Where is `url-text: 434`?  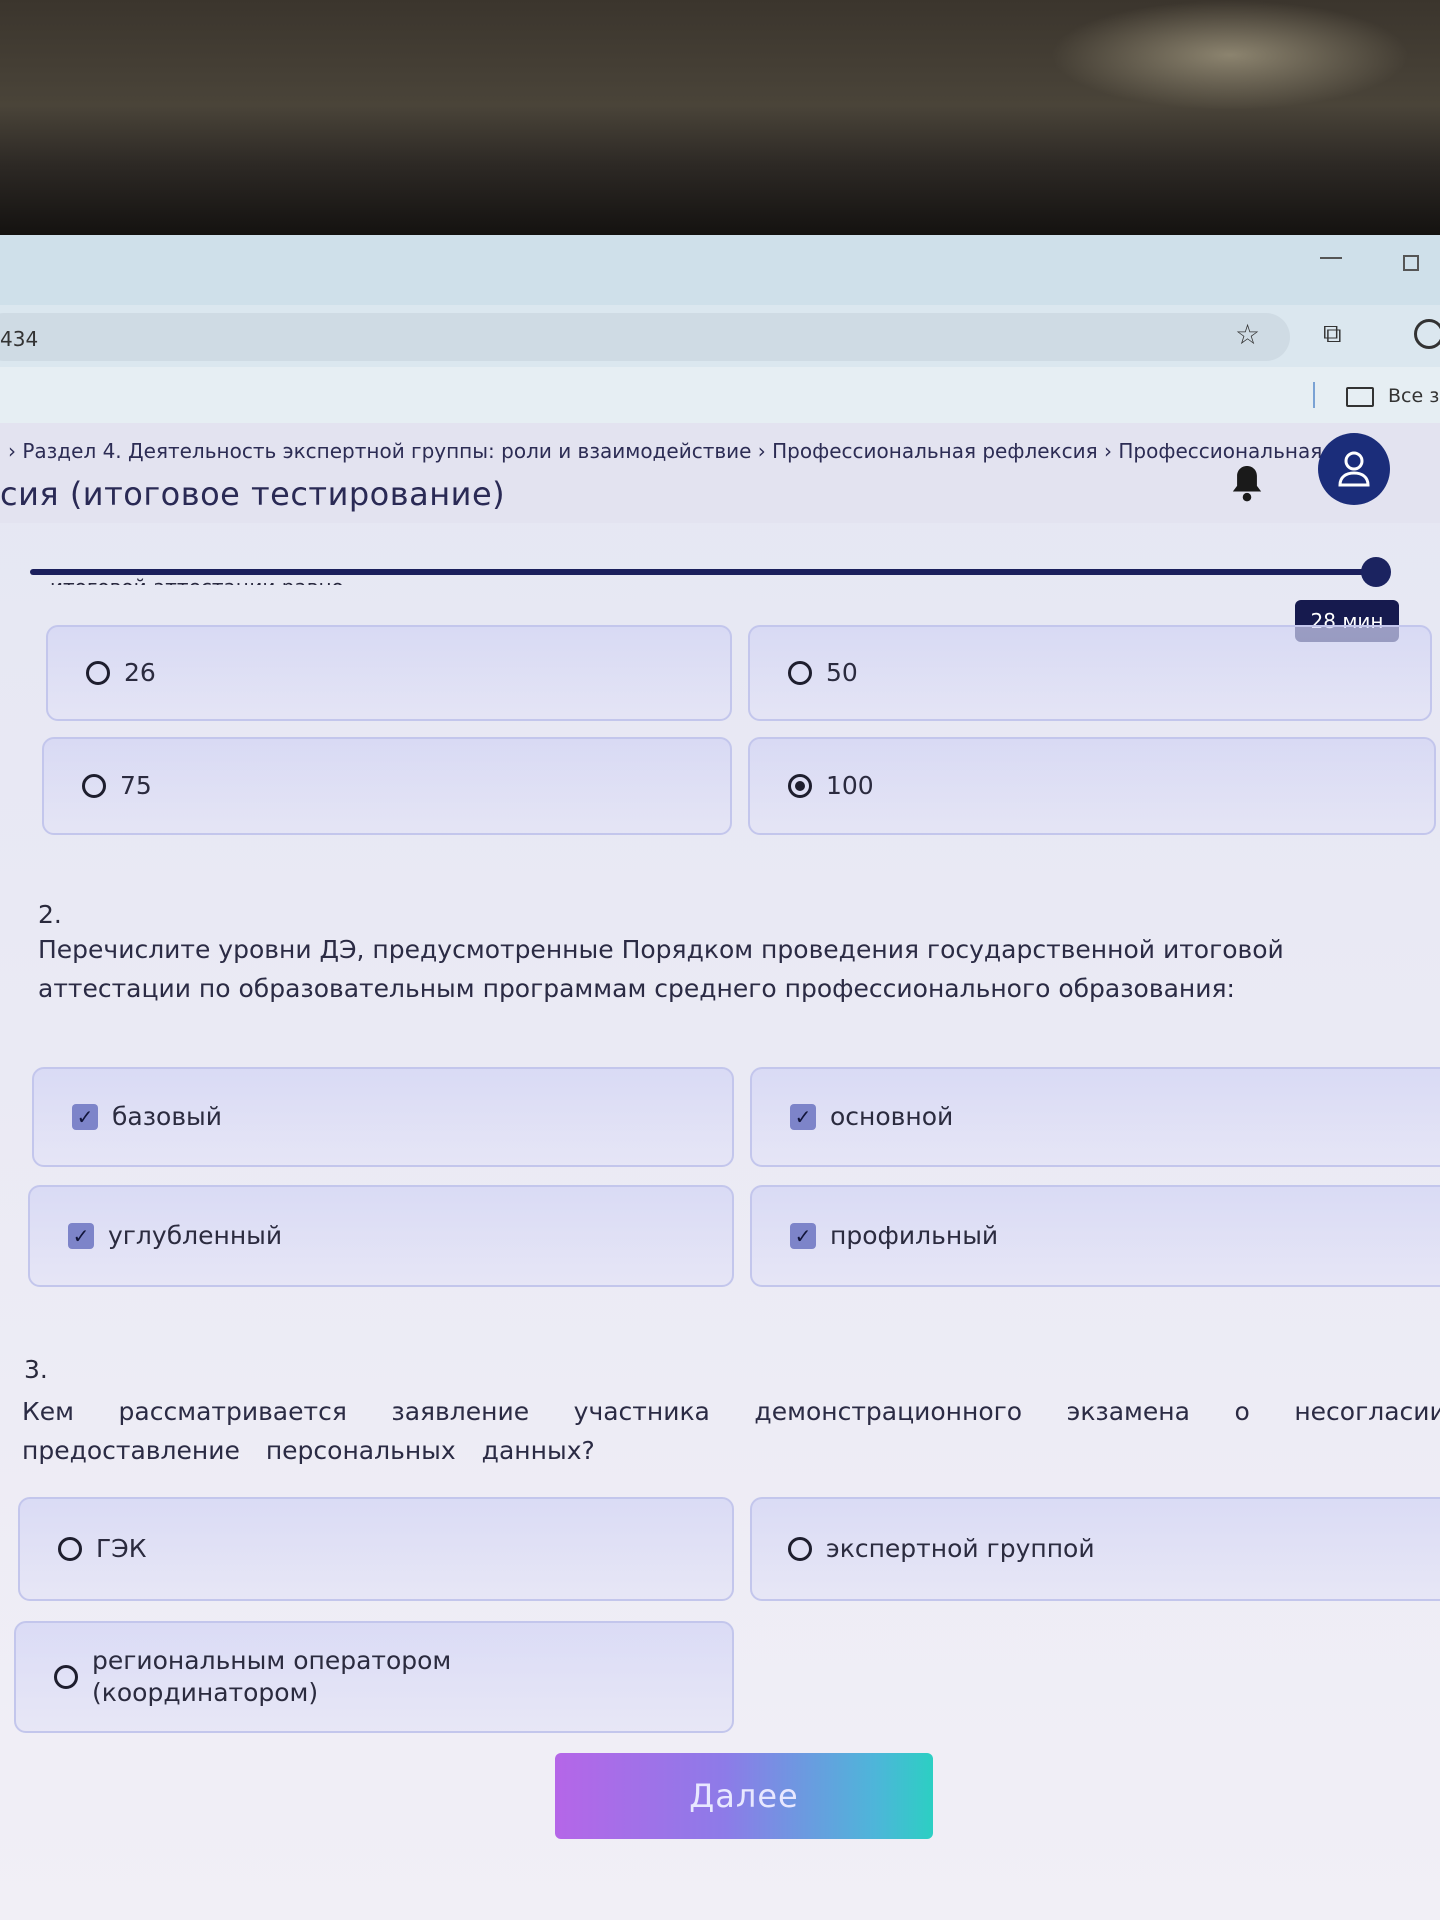 url-text: 434 is located at coordinates (19, 339).